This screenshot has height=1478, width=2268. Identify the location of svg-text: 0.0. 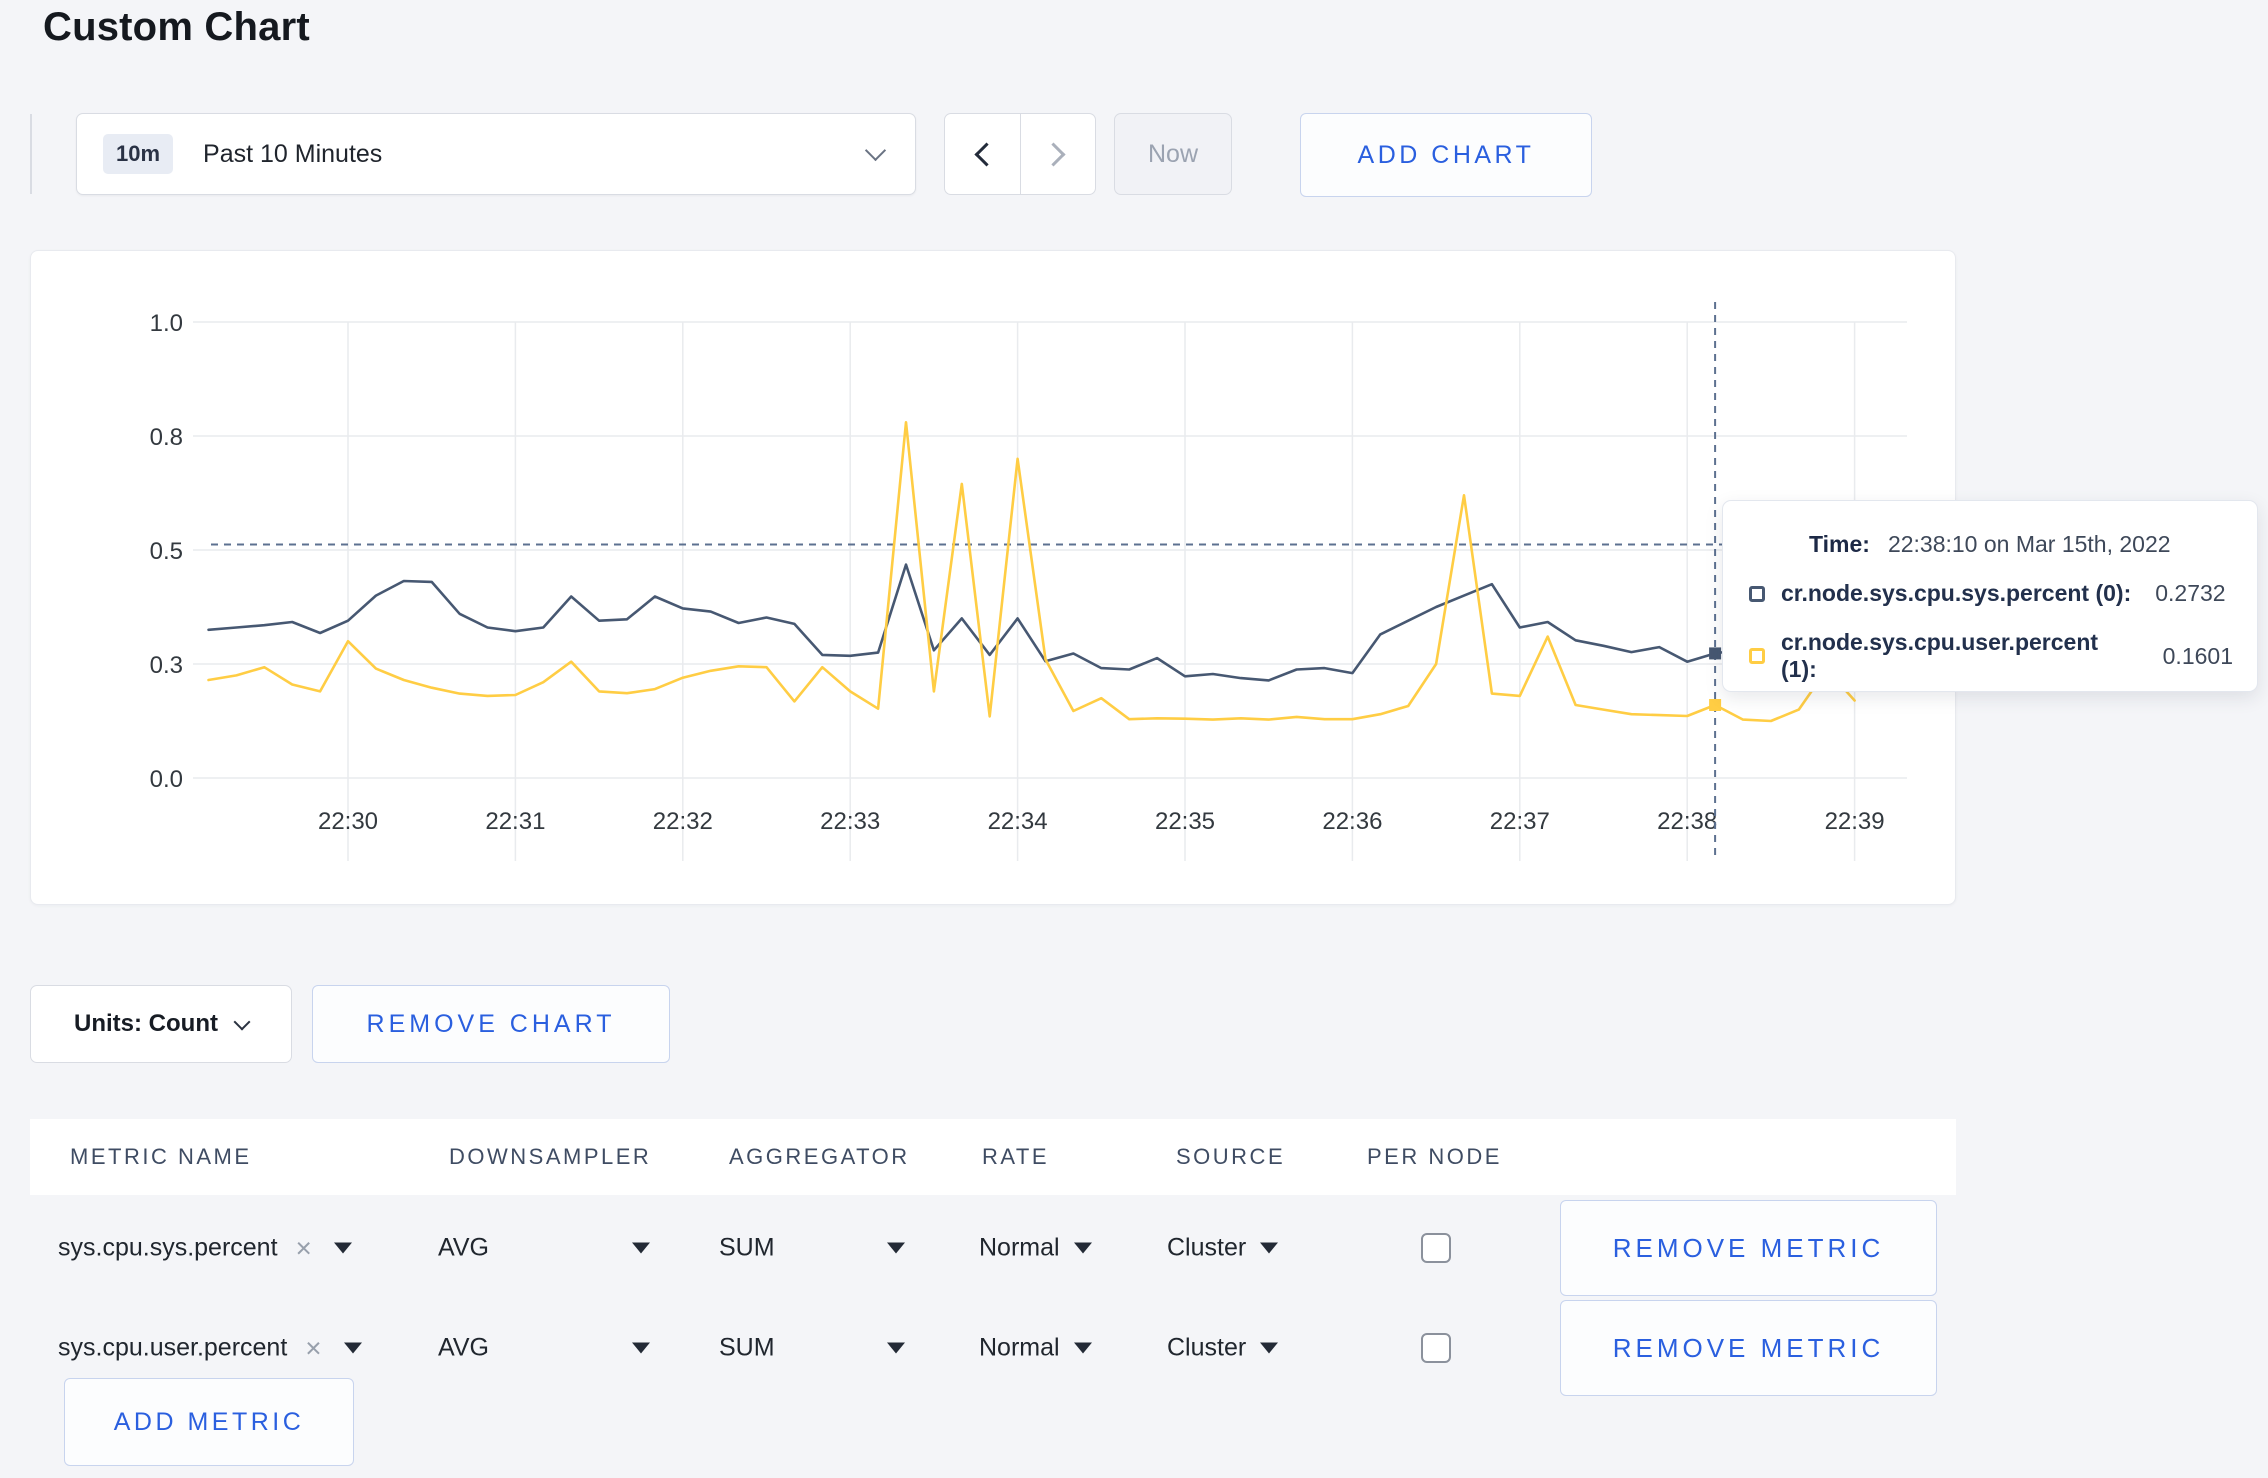
(166, 779).